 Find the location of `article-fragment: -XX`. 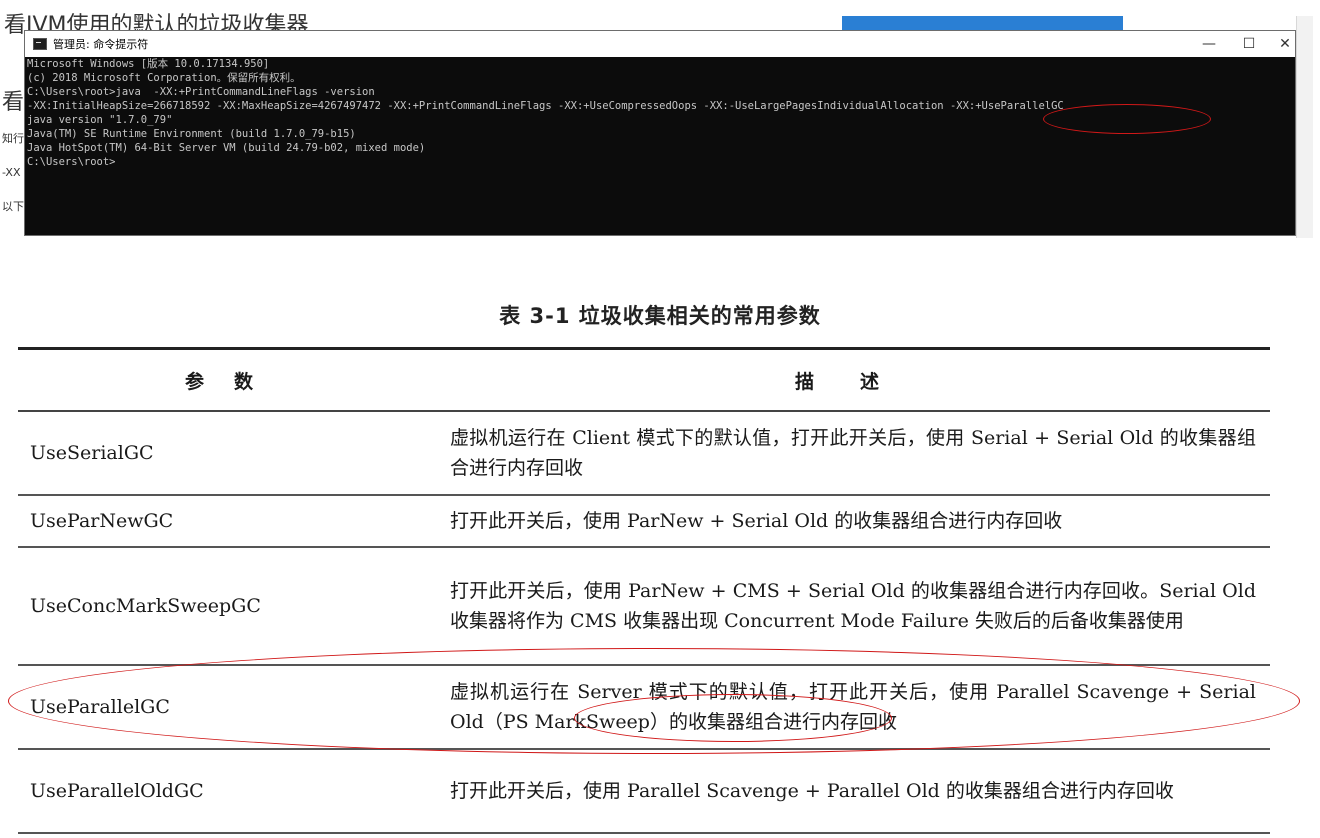

article-fragment: -XX is located at coordinates (11, 172).